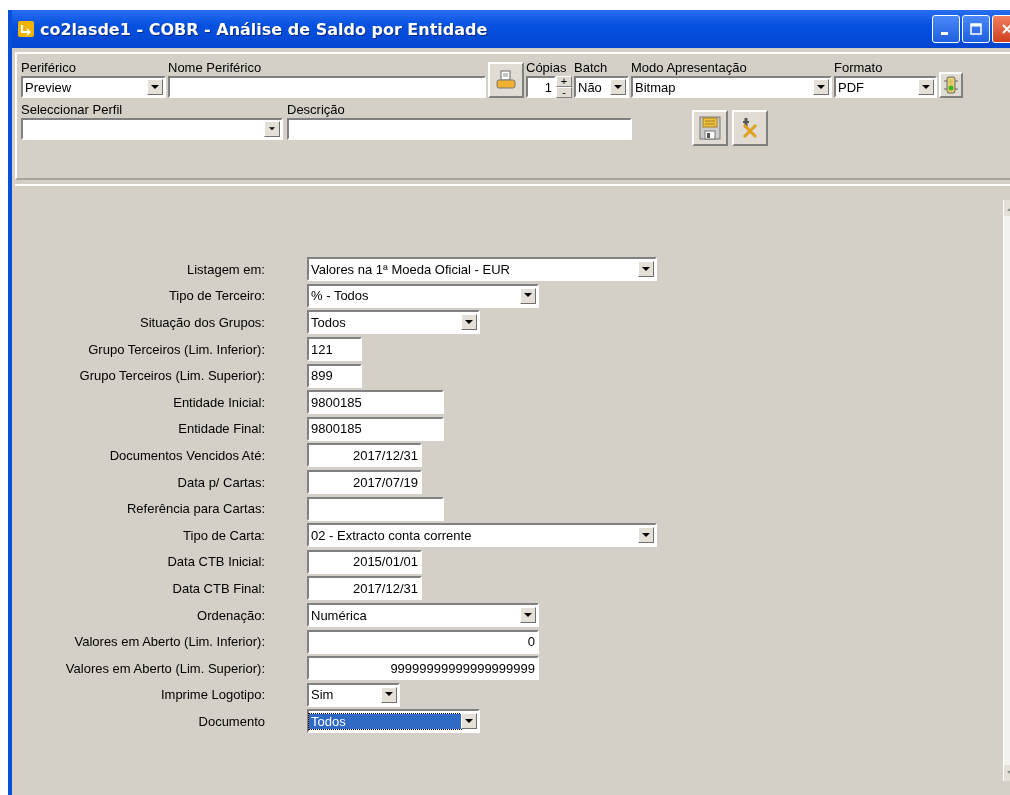 The height and width of the screenshot is (795, 1010). What do you see at coordinates (423, 668) in the screenshot?
I see `input-field: 99999999999999999999` at bounding box center [423, 668].